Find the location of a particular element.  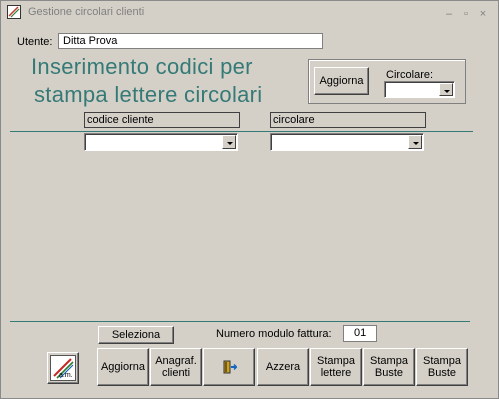

app-logo-button: a.m. is located at coordinates (63, 368).